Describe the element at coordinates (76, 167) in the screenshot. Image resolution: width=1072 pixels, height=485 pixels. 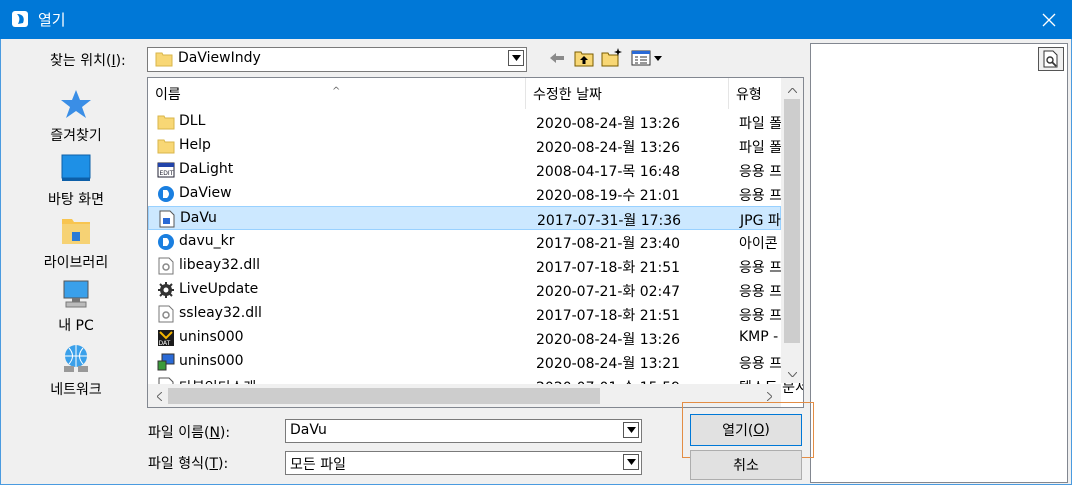
I see `desktop-icon` at that location.